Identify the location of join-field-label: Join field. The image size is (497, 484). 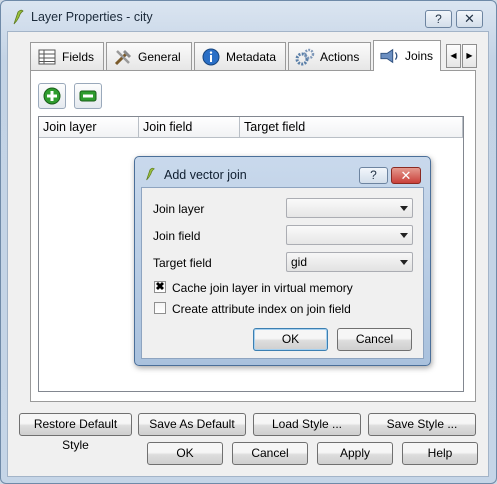
(177, 236).